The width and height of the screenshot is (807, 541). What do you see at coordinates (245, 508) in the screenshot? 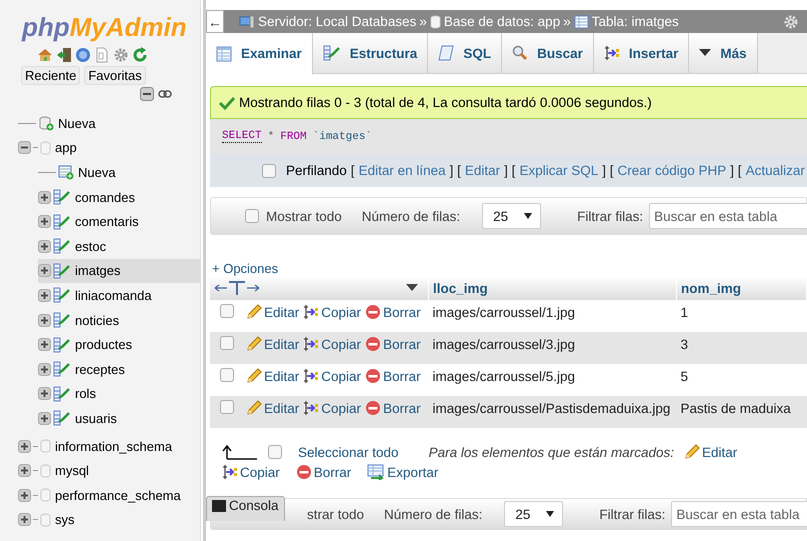
I see `console-tab: Consola` at bounding box center [245, 508].